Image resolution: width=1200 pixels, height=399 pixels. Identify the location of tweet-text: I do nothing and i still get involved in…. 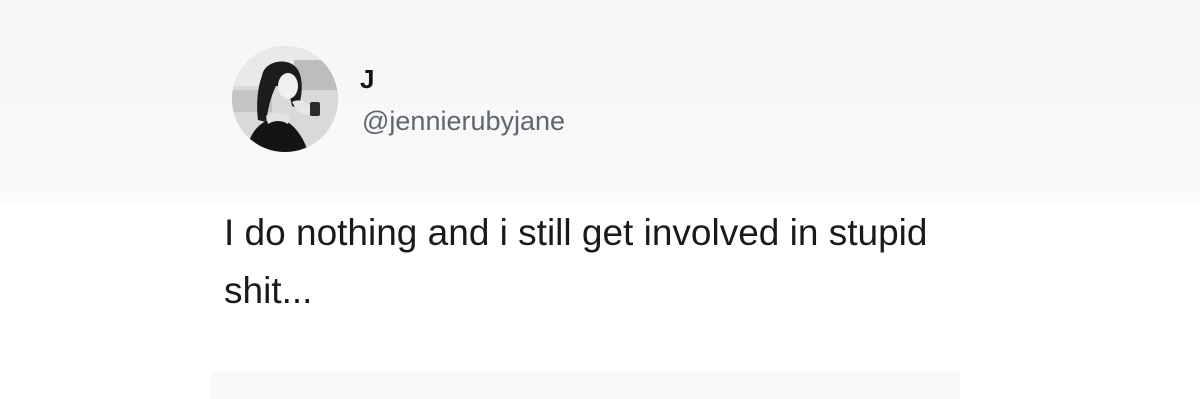
(576, 261).